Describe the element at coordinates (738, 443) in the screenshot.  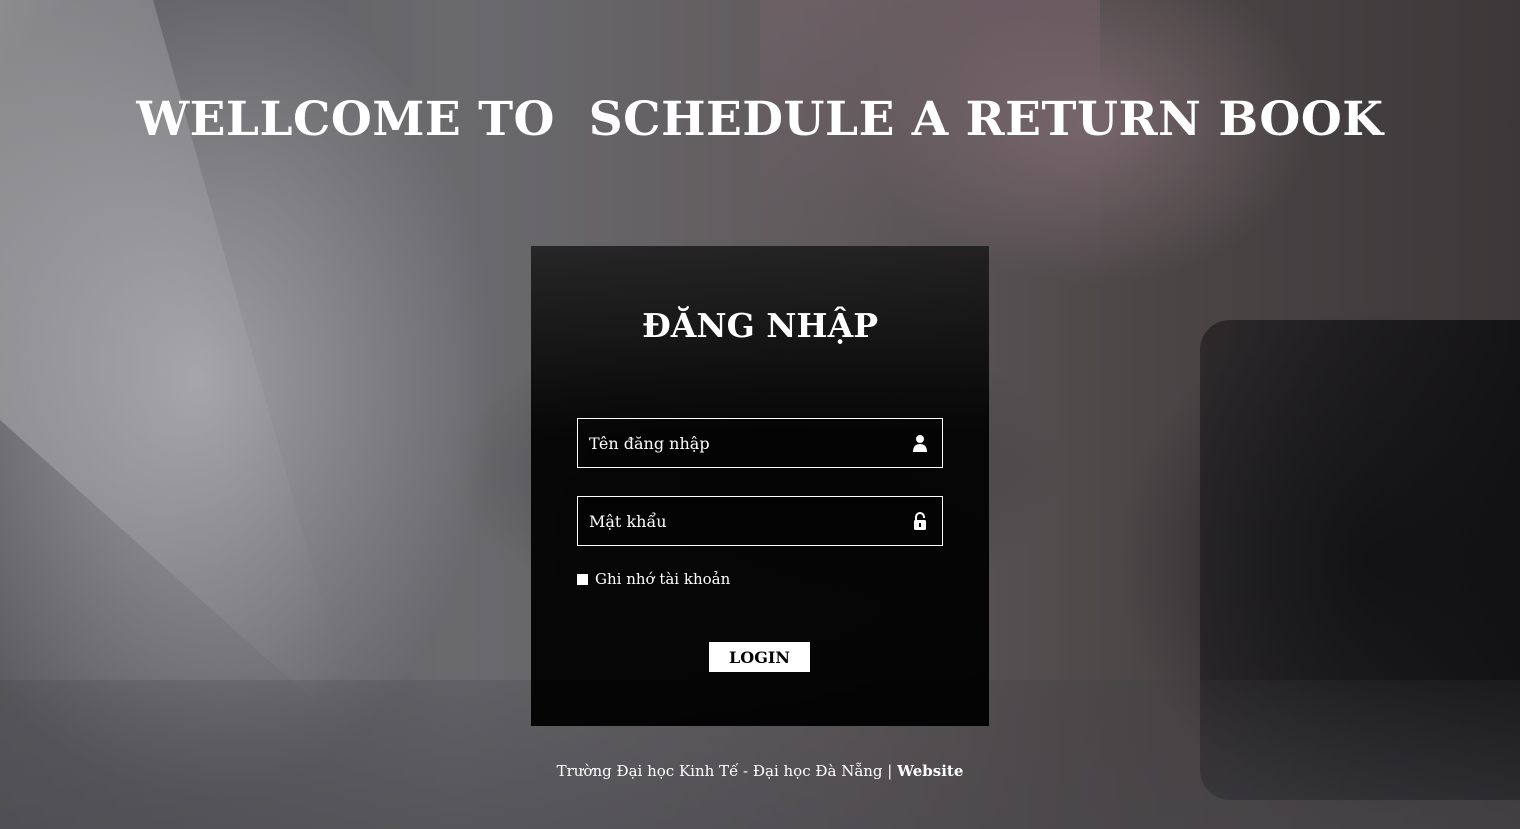
I see `username-input` at that location.